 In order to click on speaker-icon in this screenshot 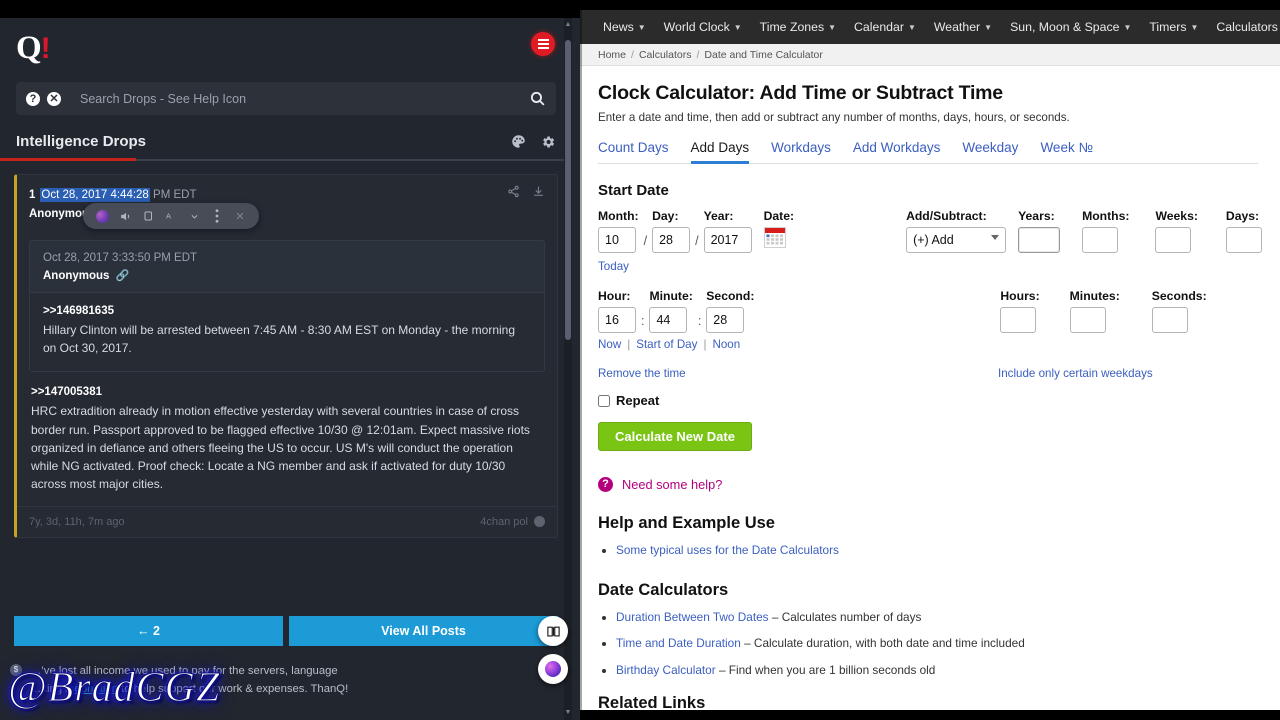, I will do `click(125, 216)`.